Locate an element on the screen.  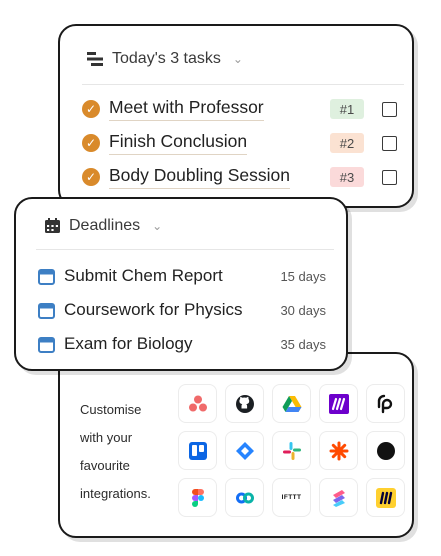
integration-tile-make is located at coordinates (338, 403).